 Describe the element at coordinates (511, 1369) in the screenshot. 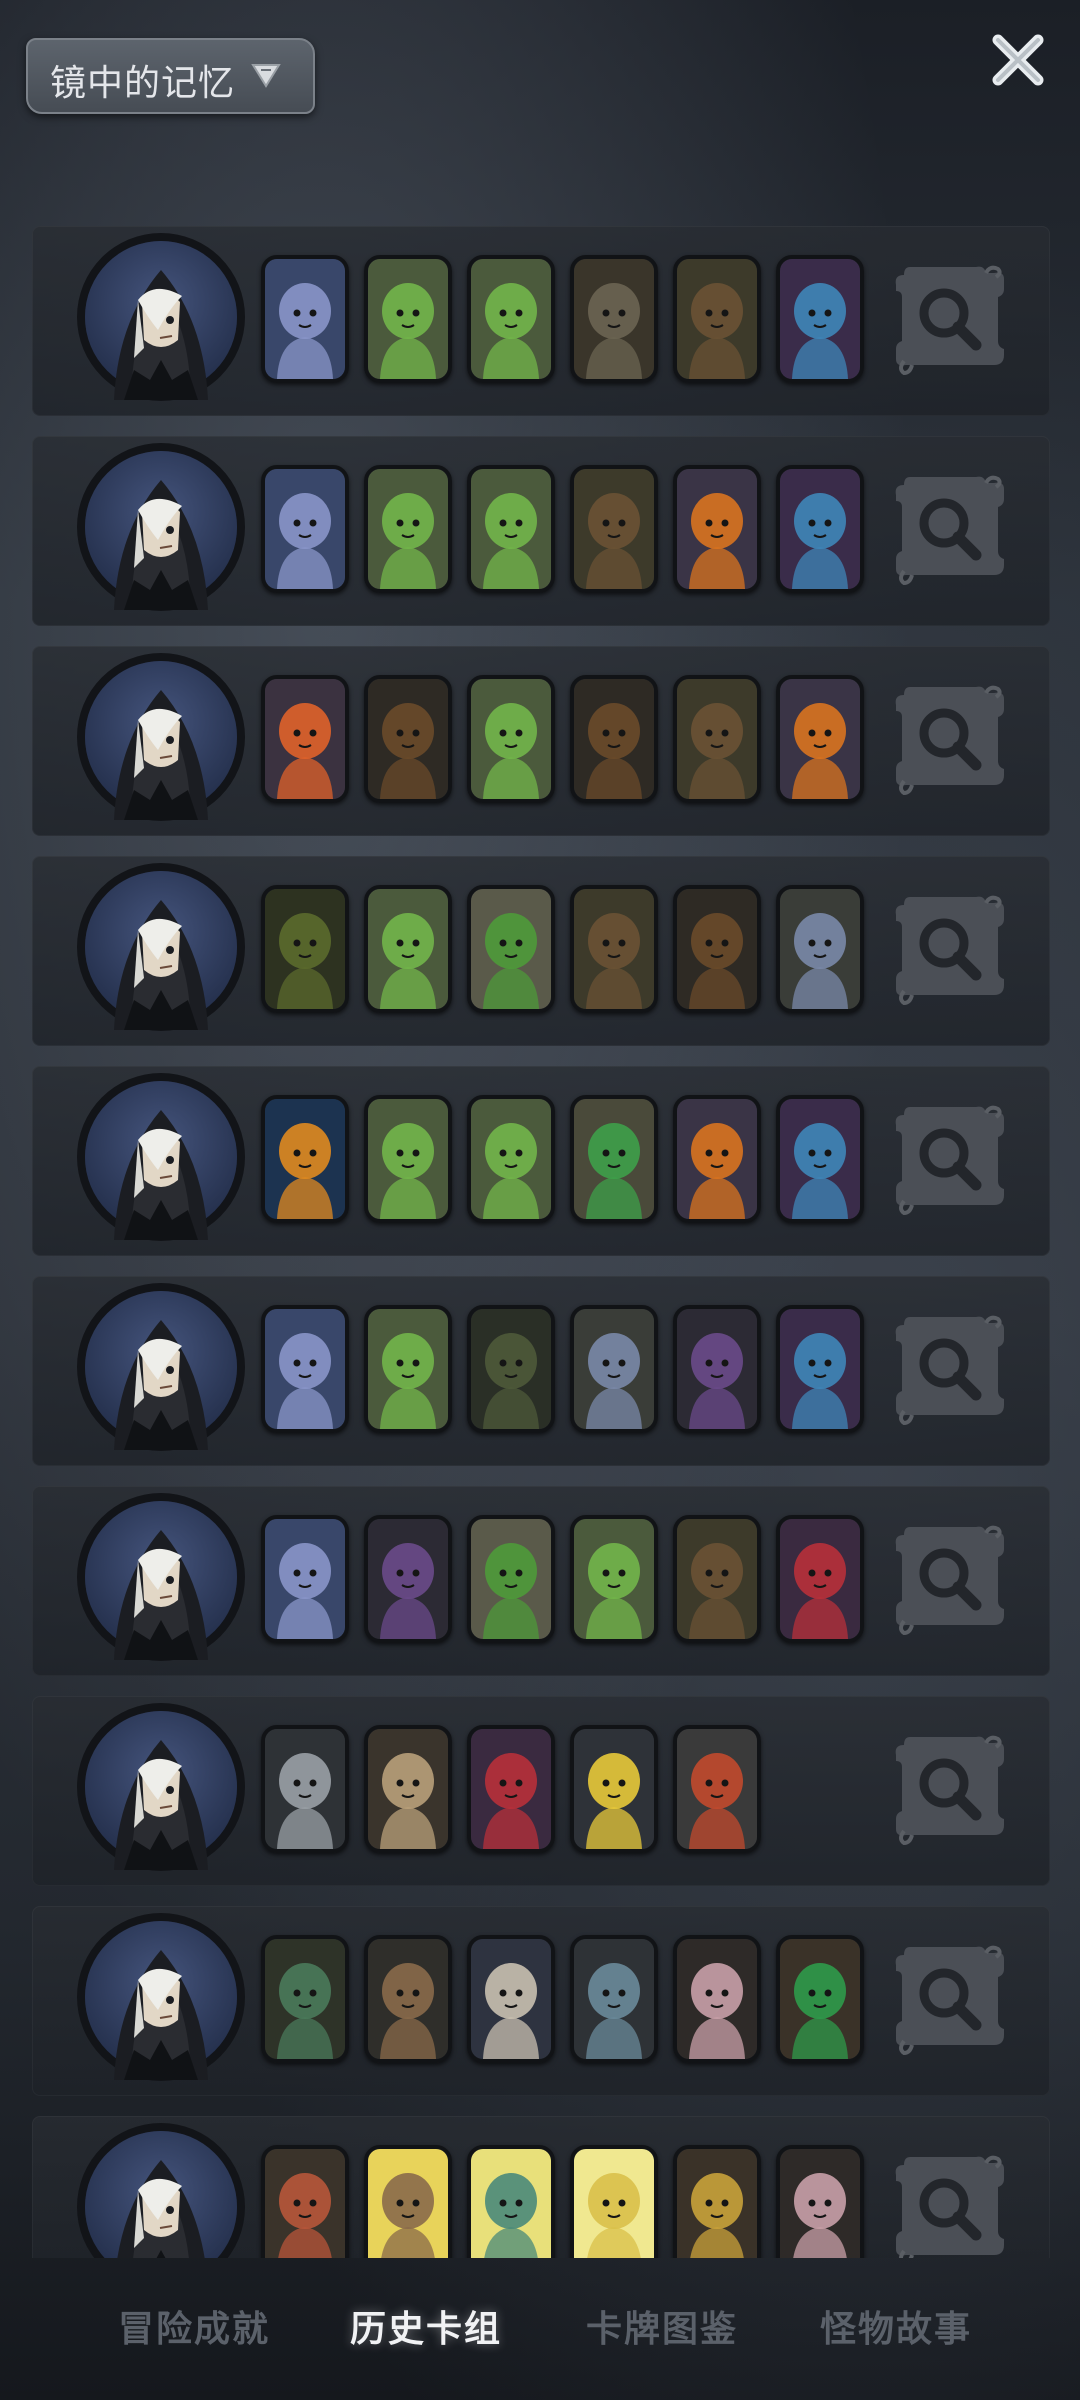

I see `card-swamp-blob` at that location.